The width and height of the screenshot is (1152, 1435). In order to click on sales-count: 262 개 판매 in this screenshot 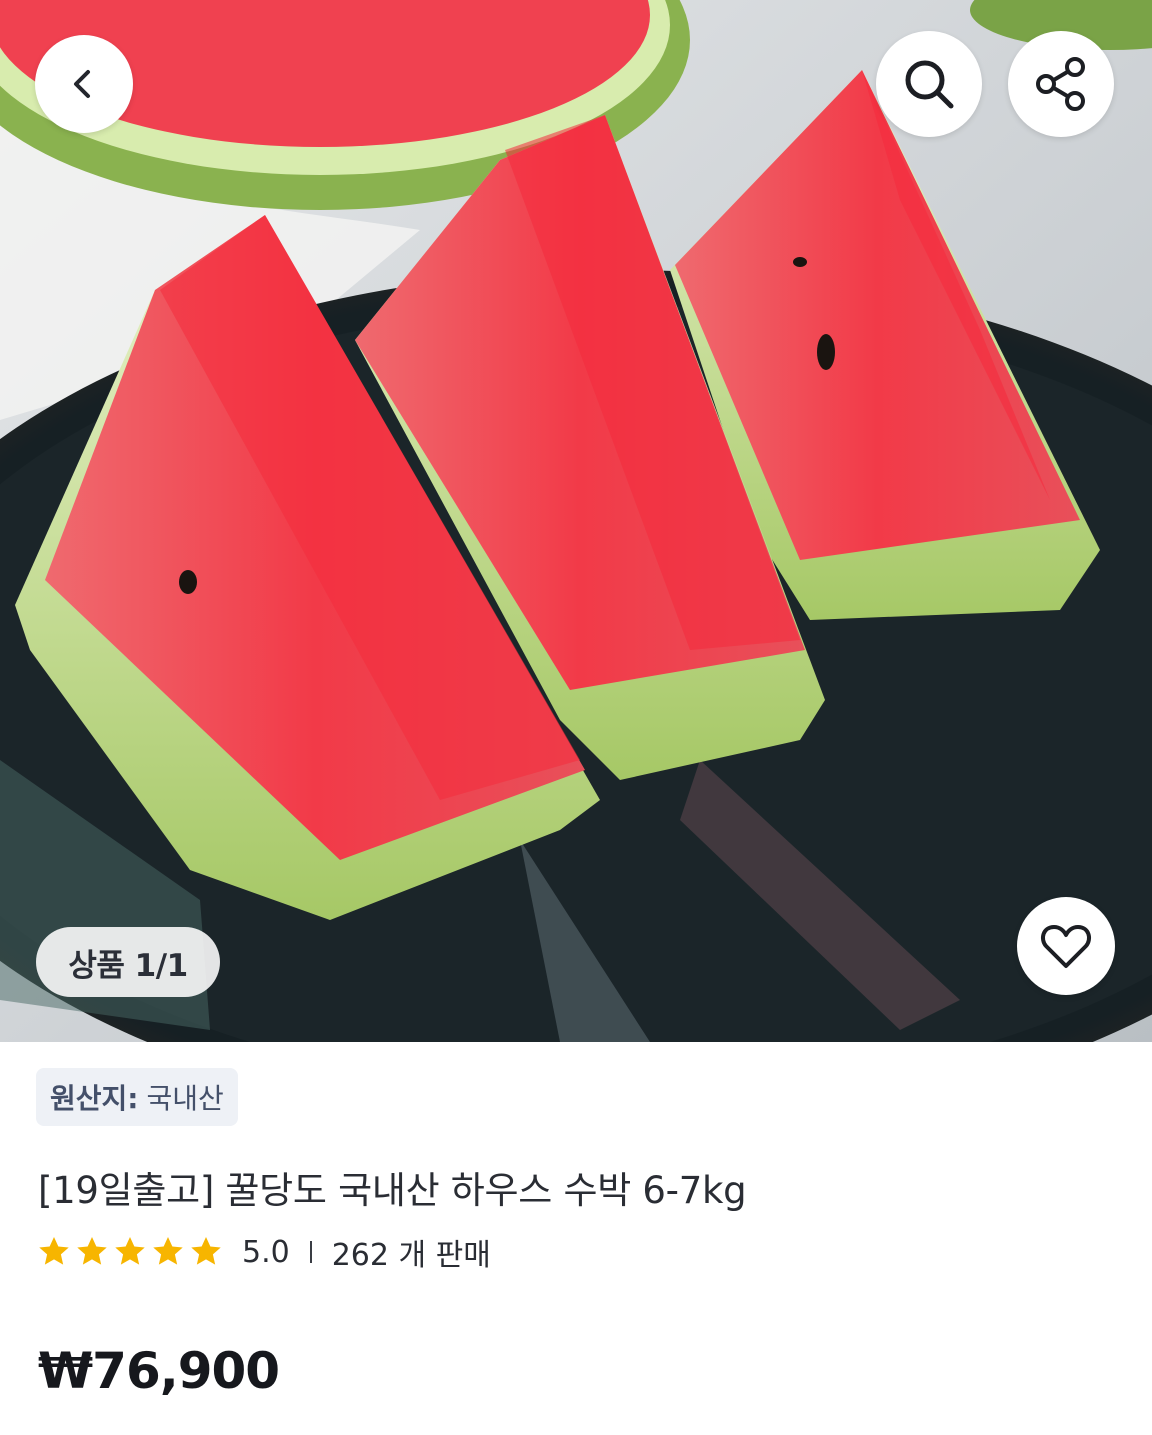, I will do `click(411, 1255)`.